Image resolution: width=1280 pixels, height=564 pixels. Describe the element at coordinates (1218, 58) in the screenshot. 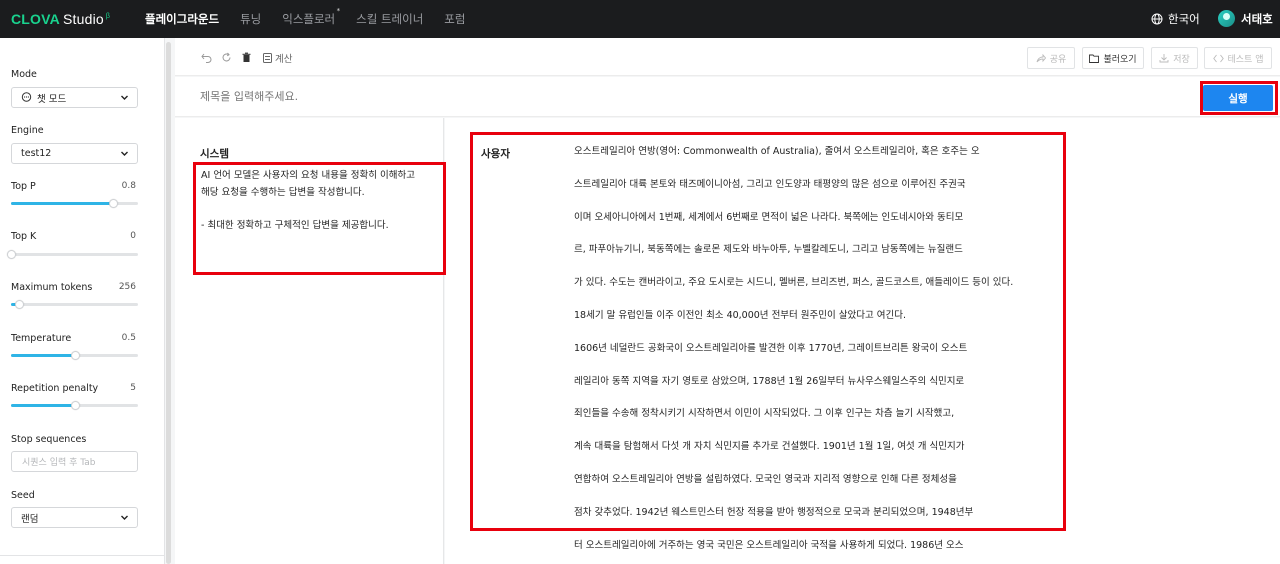

I see `code-icon` at that location.